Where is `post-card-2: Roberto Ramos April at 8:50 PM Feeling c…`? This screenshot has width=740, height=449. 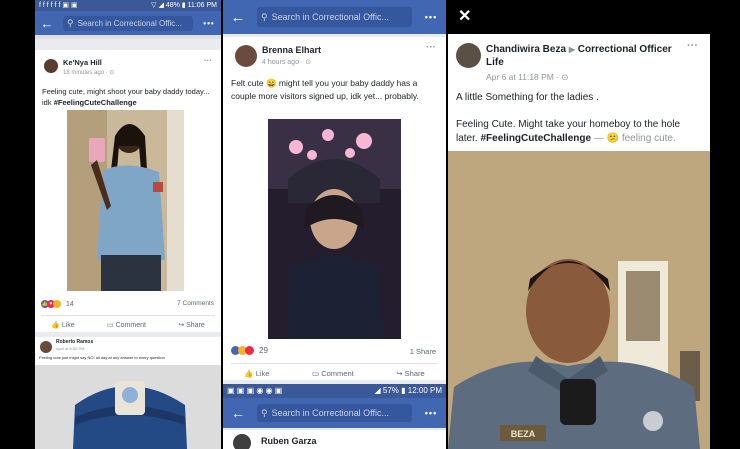 post-card-2: Roberto Ramos April at 8:50 PM Feeling c… is located at coordinates (128, 393).